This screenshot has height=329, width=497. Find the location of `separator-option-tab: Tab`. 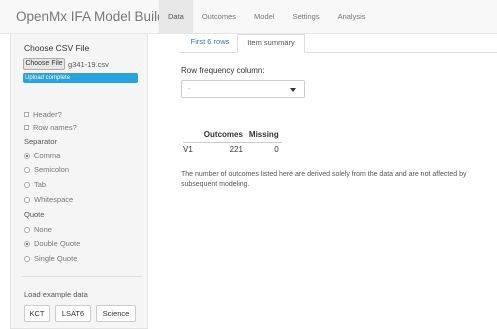

separator-option-tab: Tab is located at coordinates (35, 184).